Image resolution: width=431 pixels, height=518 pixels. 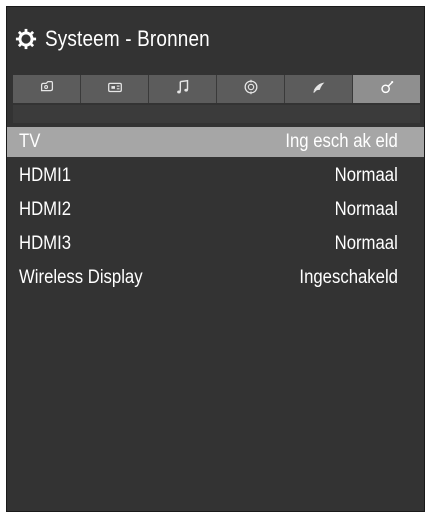 What do you see at coordinates (341, 141) in the screenshot?
I see `source-value: Ing esch ak eld` at bounding box center [341, 141].